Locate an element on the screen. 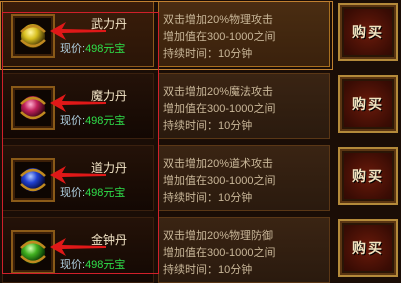  desc-line: 双击增加20%魔法攻击 is located at coordinates (218, 92).